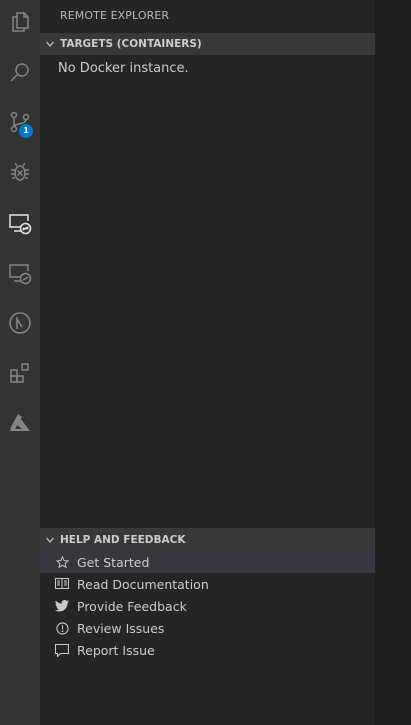 The image size is (411, 725). I want to click on read-documentation-item: Read Documentation, so click(207, 584).